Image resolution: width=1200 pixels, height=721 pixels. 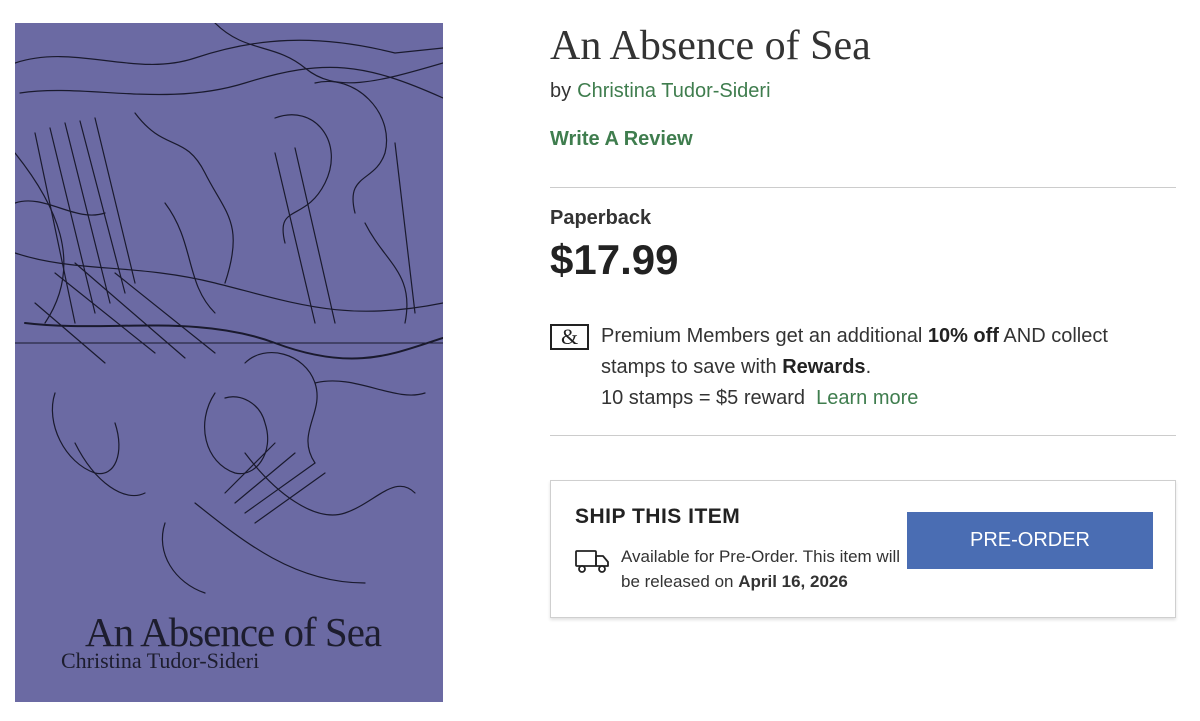 I want to click on ship-heading: SHIP THIS ITEM, so click(x=658, y=516).